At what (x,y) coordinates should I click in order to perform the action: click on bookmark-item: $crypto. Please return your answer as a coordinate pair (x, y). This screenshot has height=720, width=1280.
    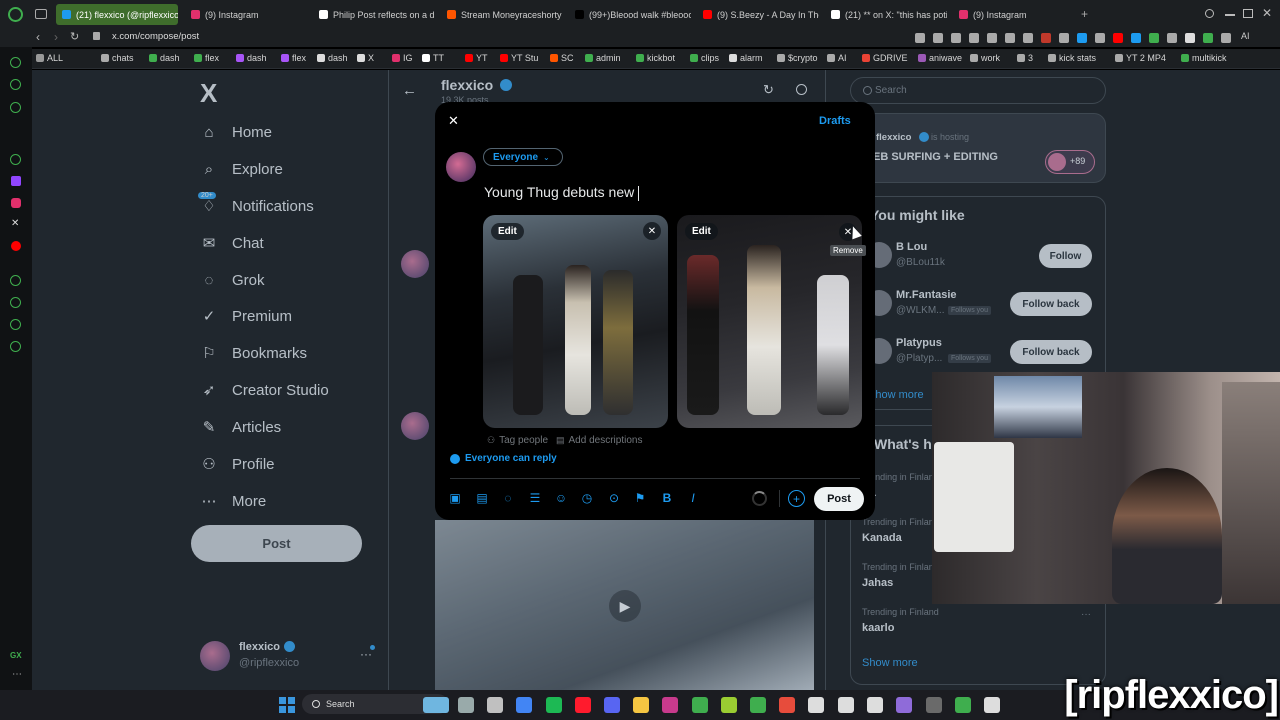
    Looking at the image, I should click on (797, 58).